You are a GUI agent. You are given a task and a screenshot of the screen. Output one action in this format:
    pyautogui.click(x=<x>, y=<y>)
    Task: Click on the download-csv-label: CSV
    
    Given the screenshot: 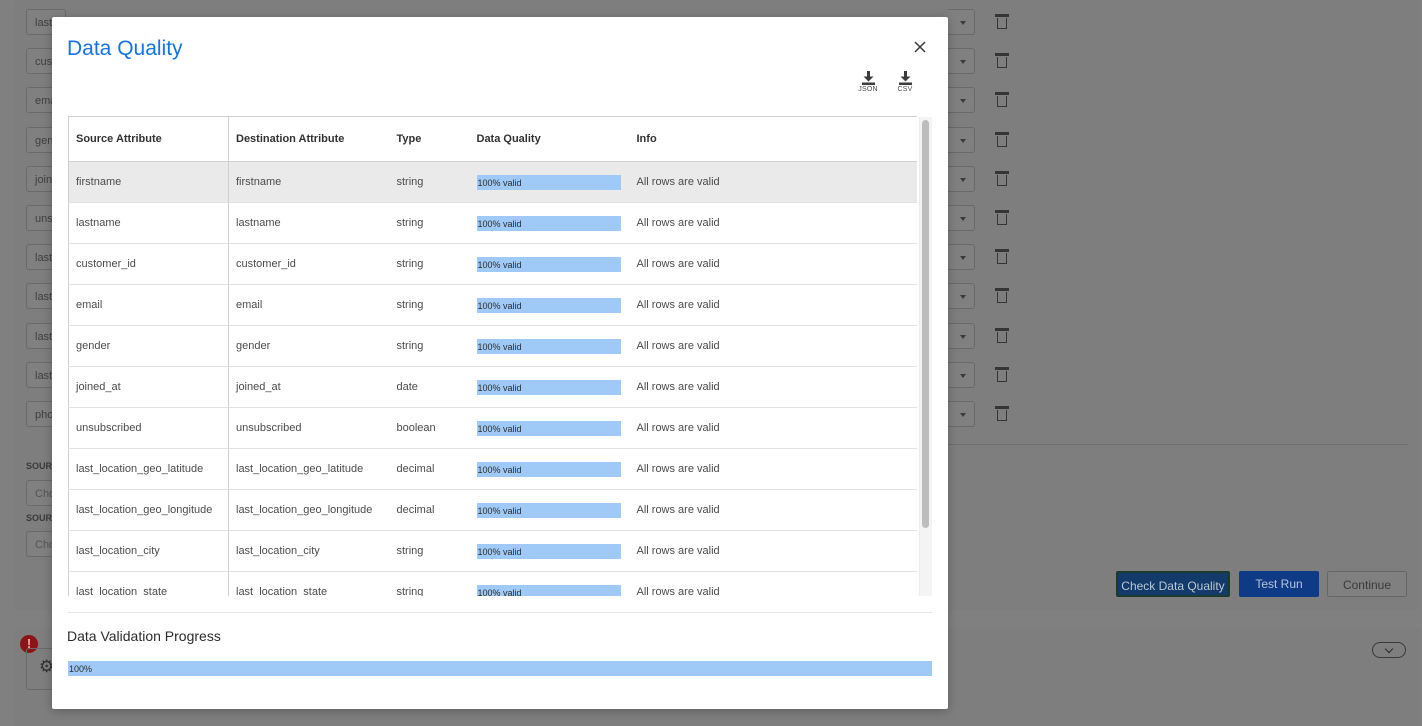 What is the action you would take?
    pyautogui.click(x=905, y=89)
    